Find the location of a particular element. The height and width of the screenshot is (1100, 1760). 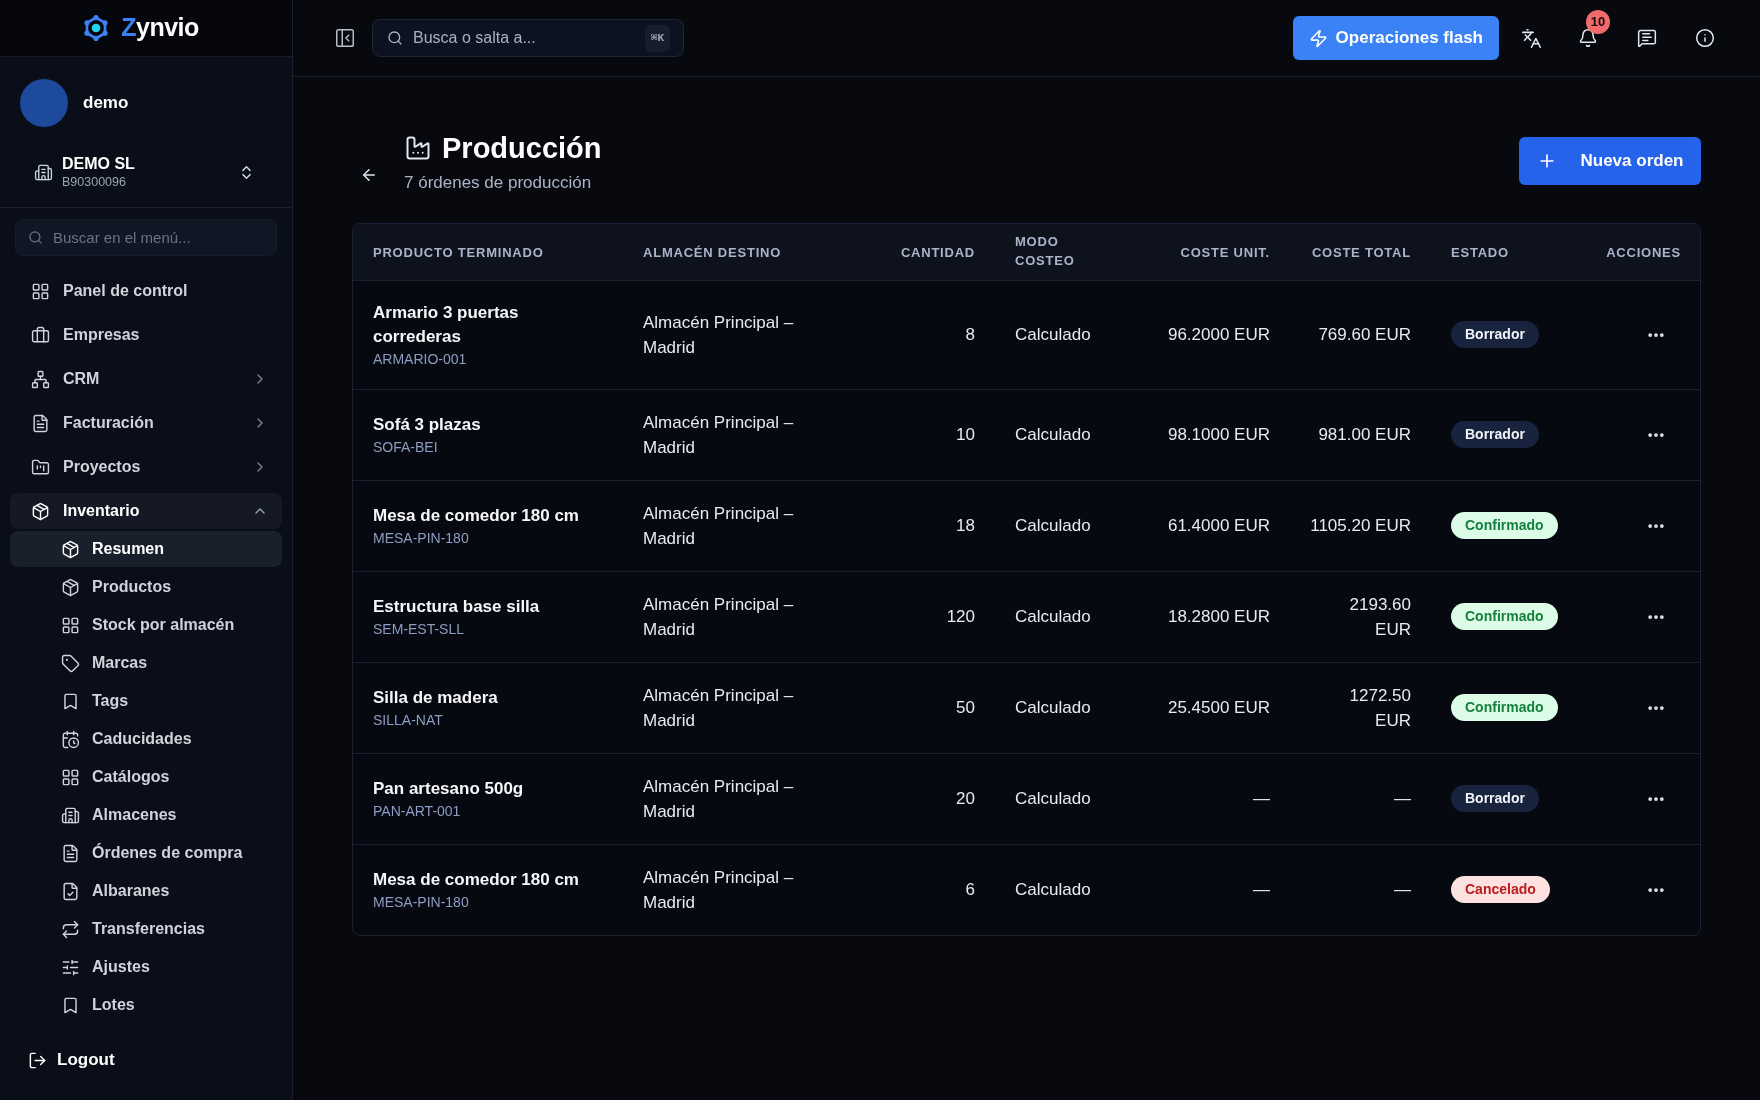

column-header: MODO COSTEO is located at coordinates (1045, 251).